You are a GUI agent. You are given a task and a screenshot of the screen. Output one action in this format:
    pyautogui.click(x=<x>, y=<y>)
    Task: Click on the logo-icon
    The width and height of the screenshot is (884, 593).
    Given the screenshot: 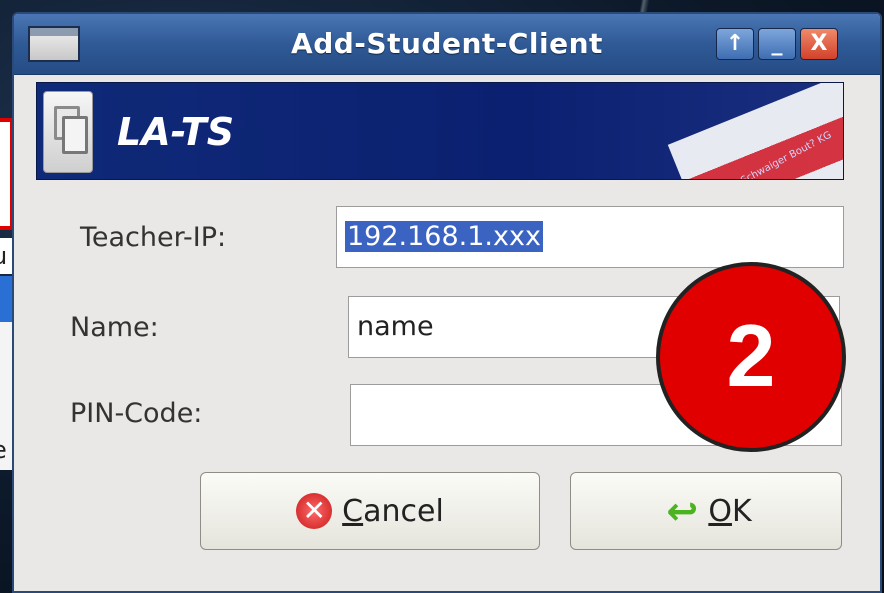 What is the action you would take?
    pyautogui.click(x=68, y=132)
    